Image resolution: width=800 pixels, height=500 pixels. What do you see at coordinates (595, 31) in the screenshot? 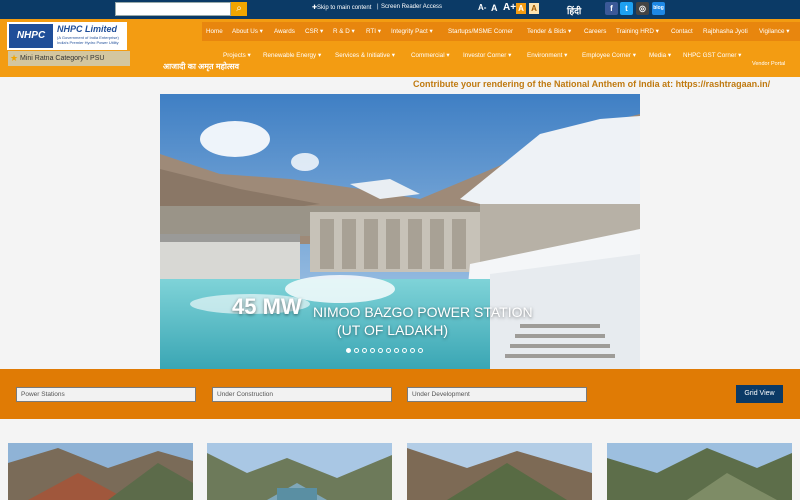
I see `nav-careers: Careers` at bounding box center [595, 31].